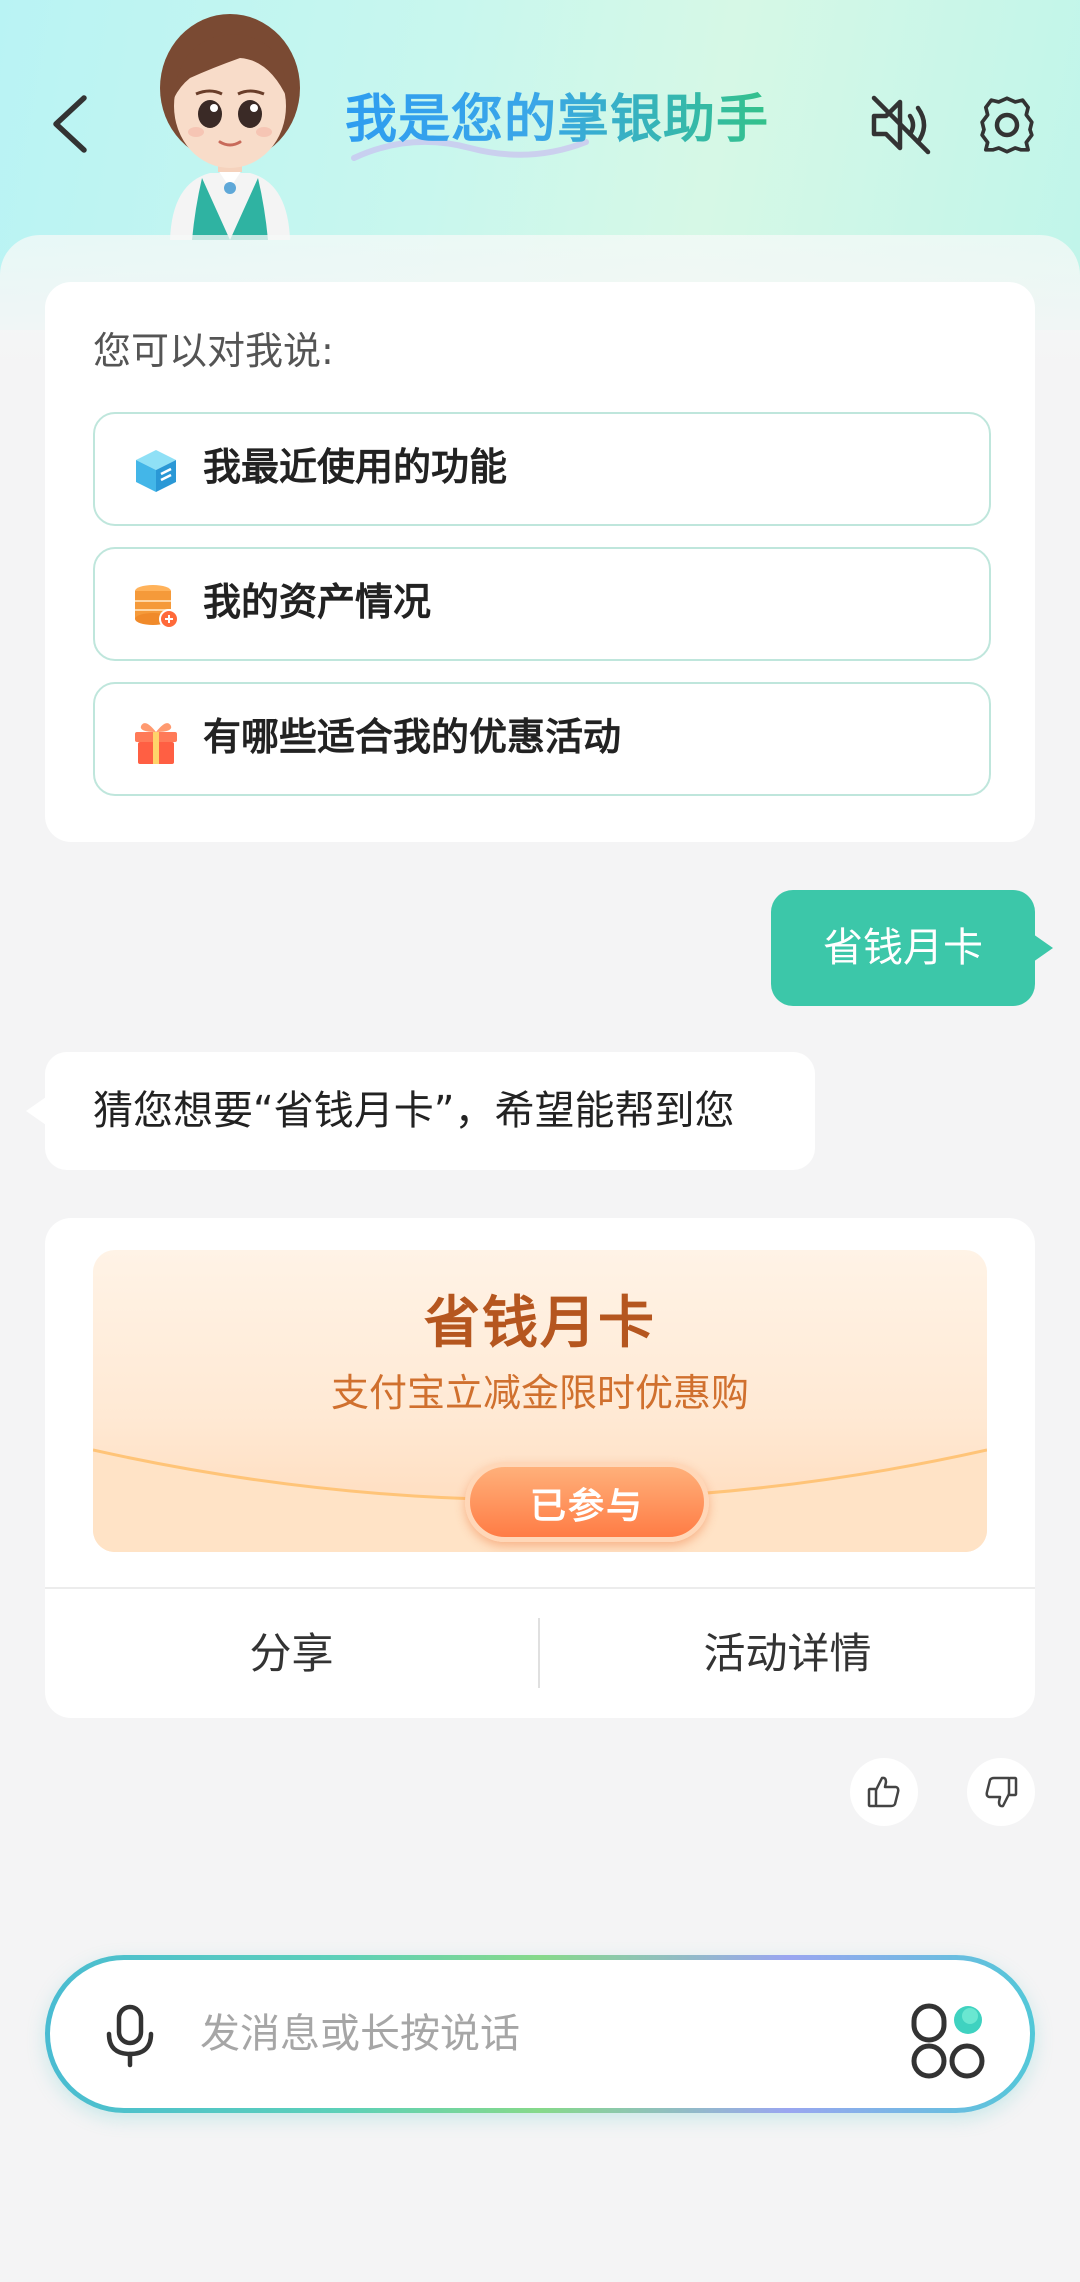 The width and height of the screenshot is (1080, 2282). I want to click on chevron-left-icon, so click(70, 124).